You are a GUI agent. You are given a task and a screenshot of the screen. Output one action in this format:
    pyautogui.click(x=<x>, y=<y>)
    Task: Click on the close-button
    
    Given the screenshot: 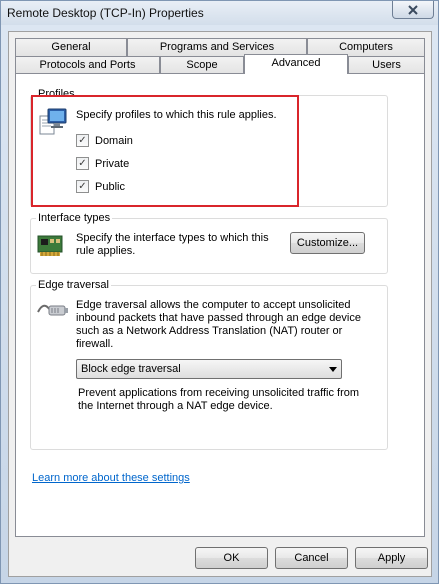 What is the action you would take?
    pyautogui.click(x=413, y=10)
    